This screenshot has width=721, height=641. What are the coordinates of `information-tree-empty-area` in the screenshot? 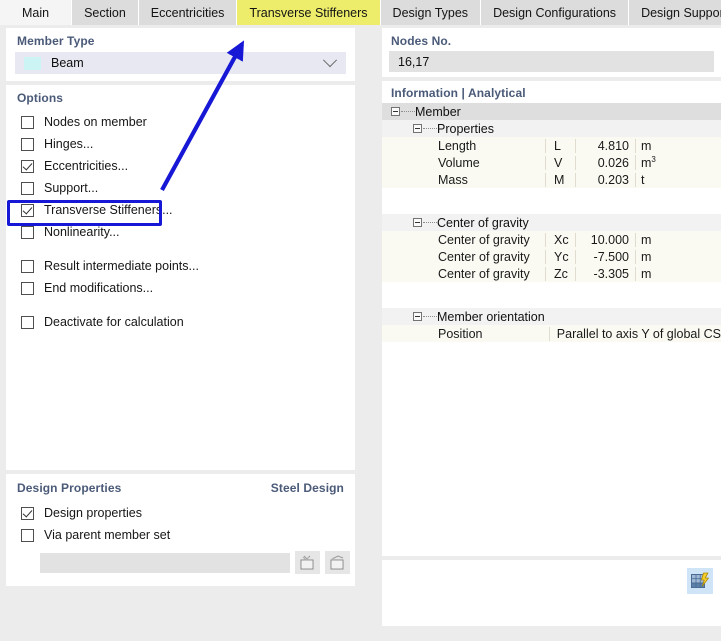 It's located at (551, 454).